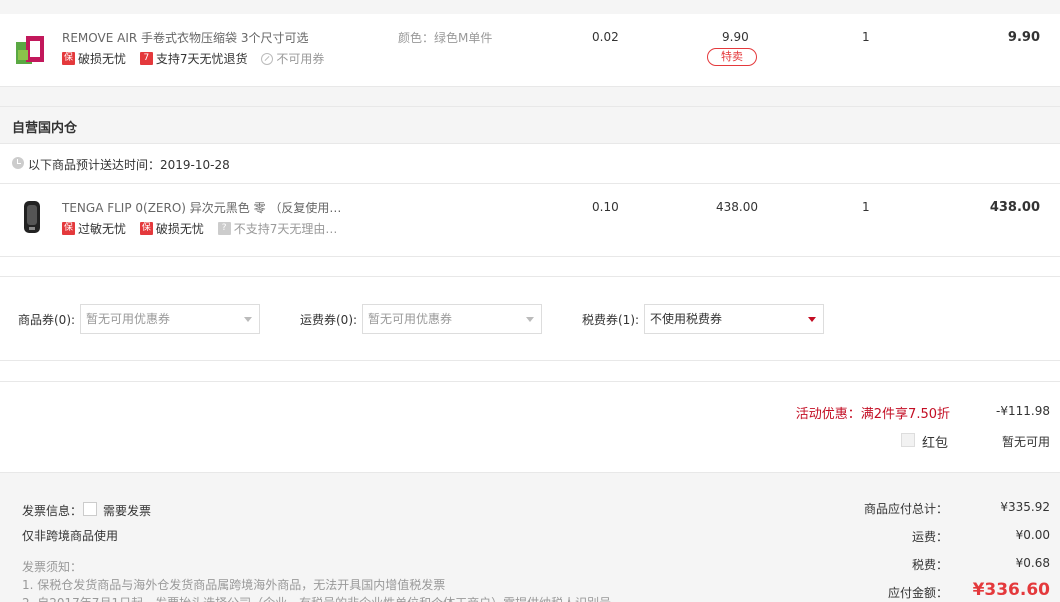  What do you see at coordinates (90, 508) in the screenshot?
I see `invoice-checkbox` at bounding box center [90, 508].